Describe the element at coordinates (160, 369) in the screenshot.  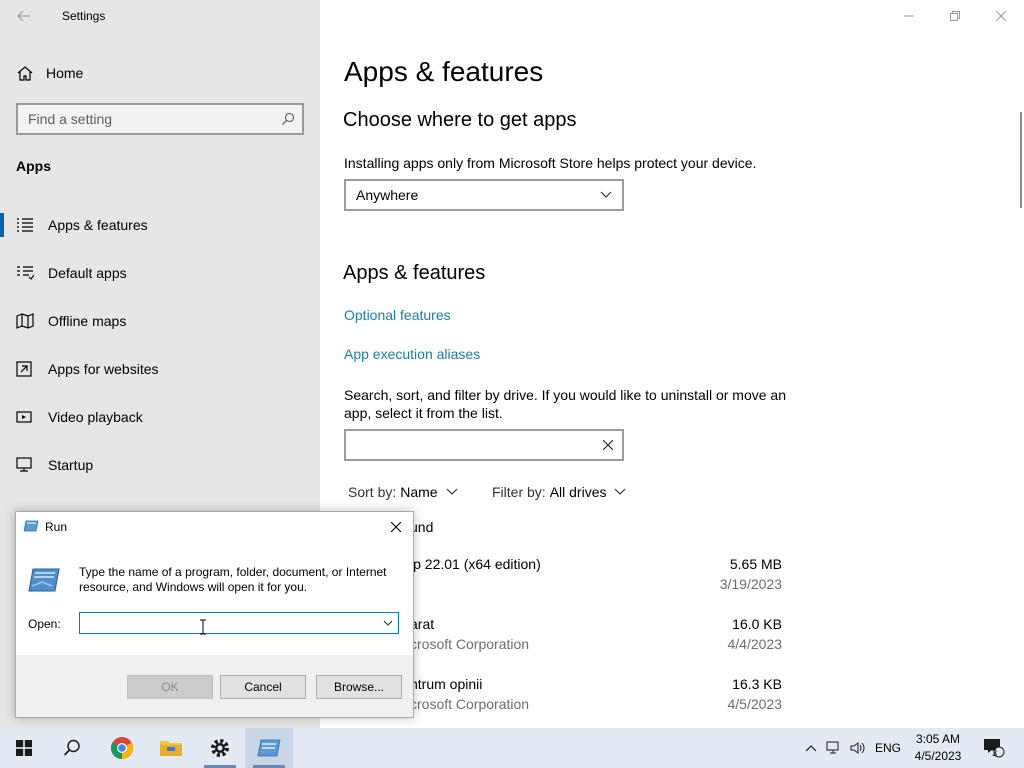
I see `sidebar-item-apps-for-websites: Apps for websites` at that location.